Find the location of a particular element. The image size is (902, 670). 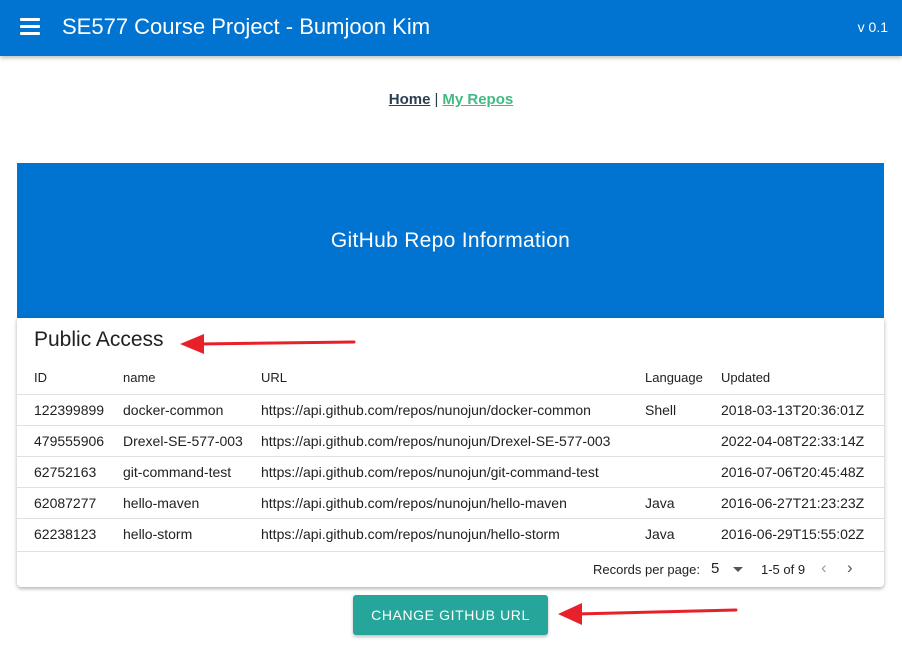

table-footer: Records per page: 5 1-5 of 9 ‹ › is located at coordinates (450, 569).